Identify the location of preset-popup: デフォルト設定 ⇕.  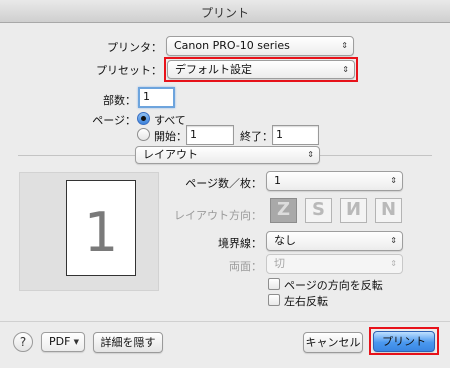
(261, 69).